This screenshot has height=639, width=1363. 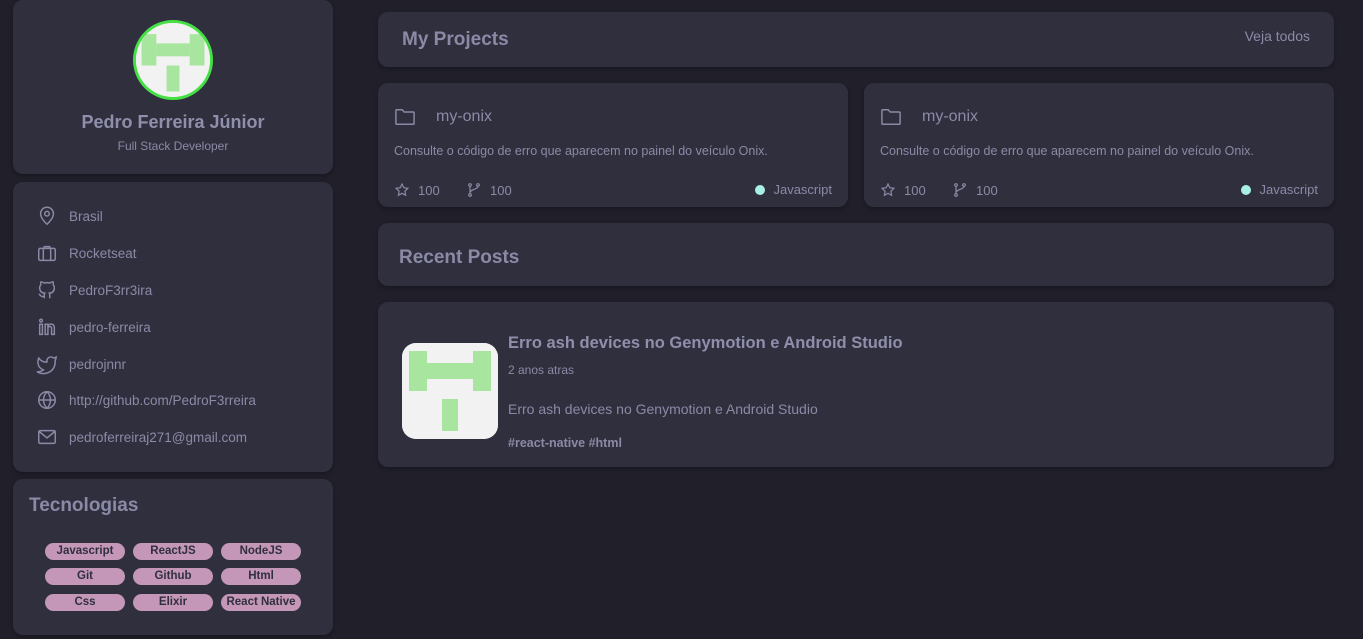 I want to click on tech-tag-css: Css, so click(x=85, y=602).